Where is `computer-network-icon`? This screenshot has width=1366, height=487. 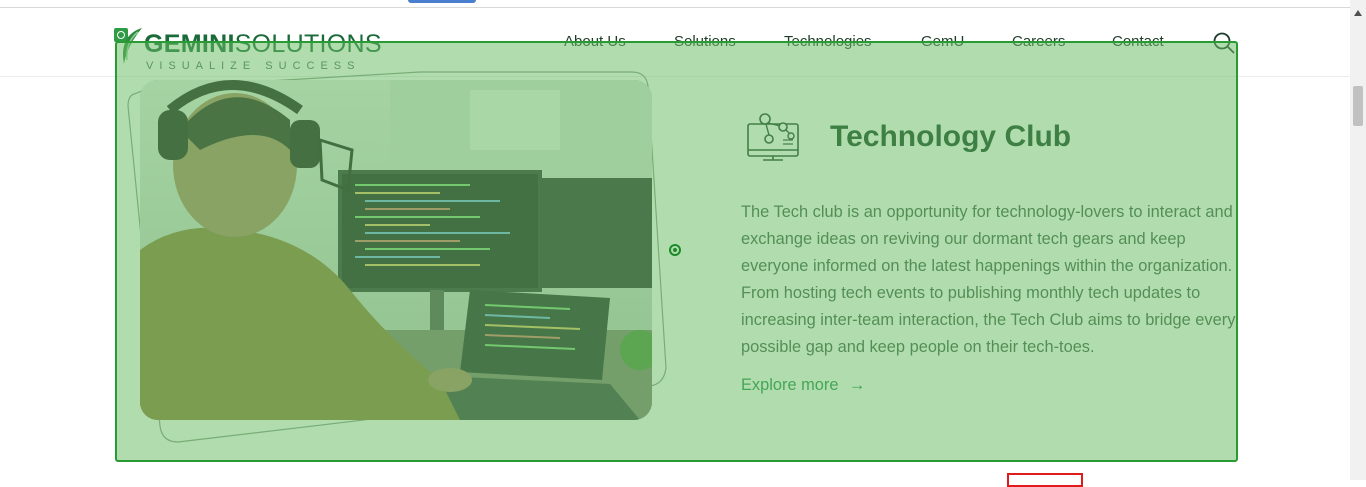
computer-network-icon is located at coordinates (773, 137).